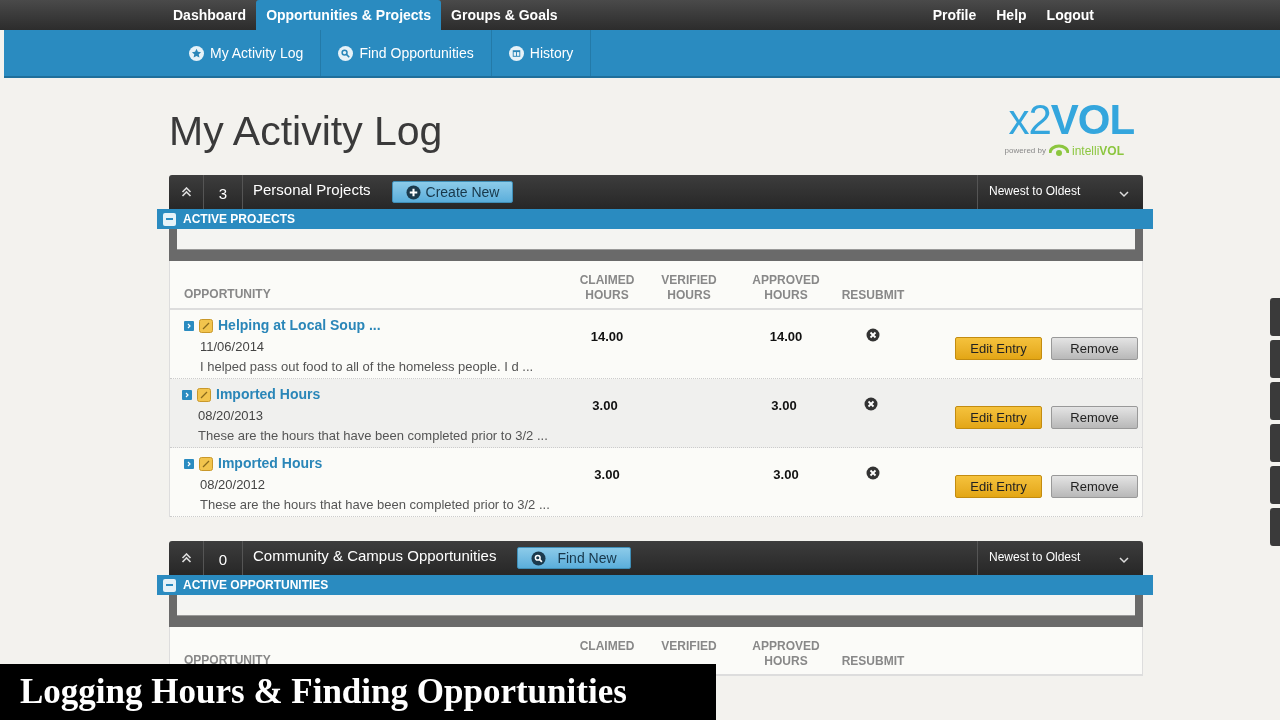  Describe the element at coordinates (504, 15) in the screenshot. I see `nav-tab: Groups & Goals` at that location.